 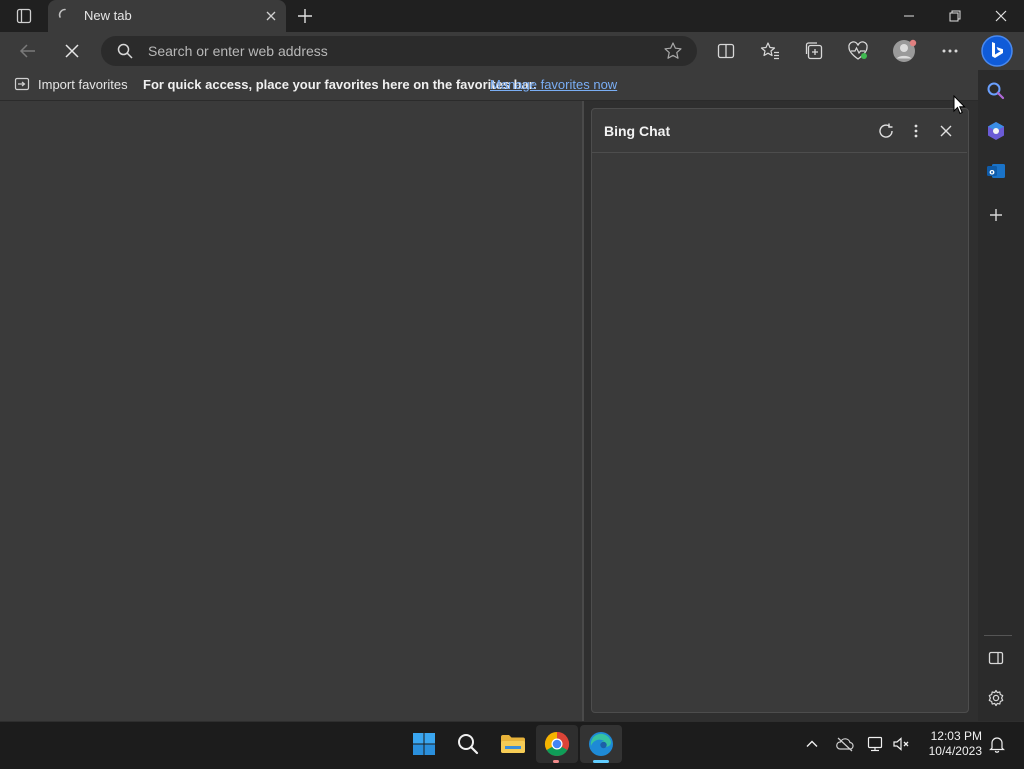 What do you see at coordinates (960, 105) in the screenshot?
I see `mouse-cursor-icon` at bounding box center [960, 105].